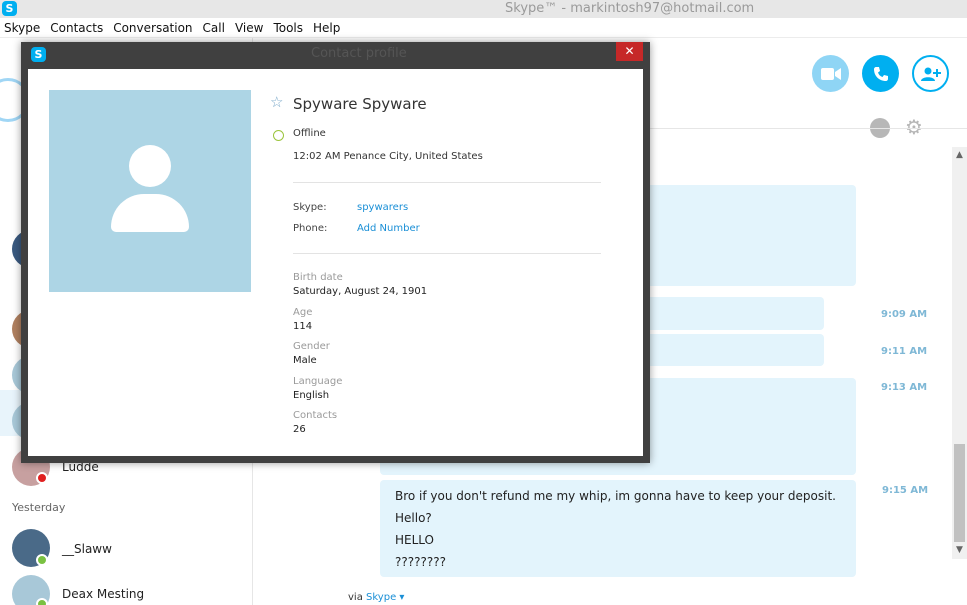 This screenshot has width=967, height=605. What do you see at coordinates (630, 8) in the screenshot?
I see `window-title: Skype™ - markintosh97@hotmail.com` at bounding box center [630, 8].